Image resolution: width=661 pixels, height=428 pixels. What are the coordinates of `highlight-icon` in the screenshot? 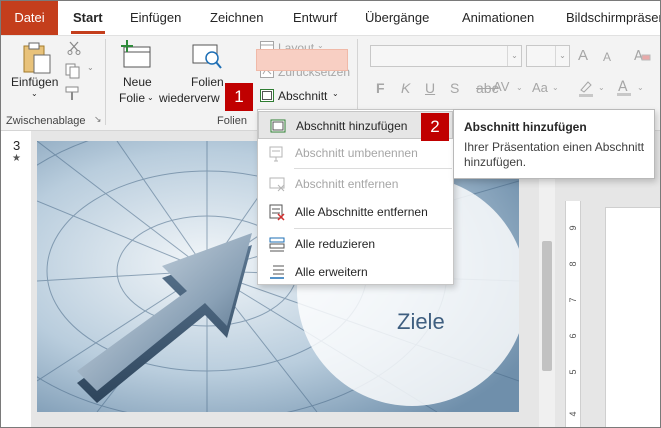 It's located at (586, 88).